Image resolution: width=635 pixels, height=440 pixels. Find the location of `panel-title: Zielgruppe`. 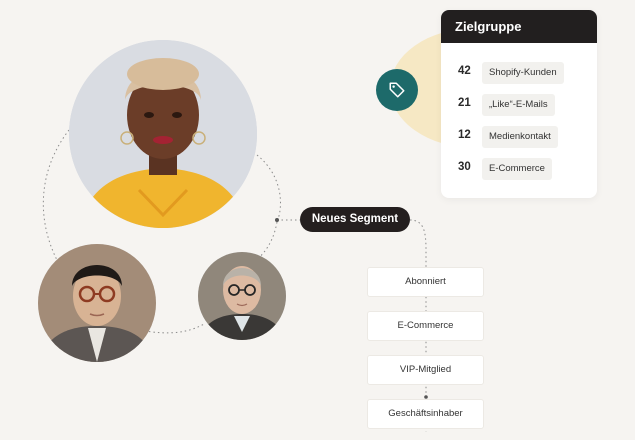

panel-title: Zielgruppe is located at coordinates (519, 26).